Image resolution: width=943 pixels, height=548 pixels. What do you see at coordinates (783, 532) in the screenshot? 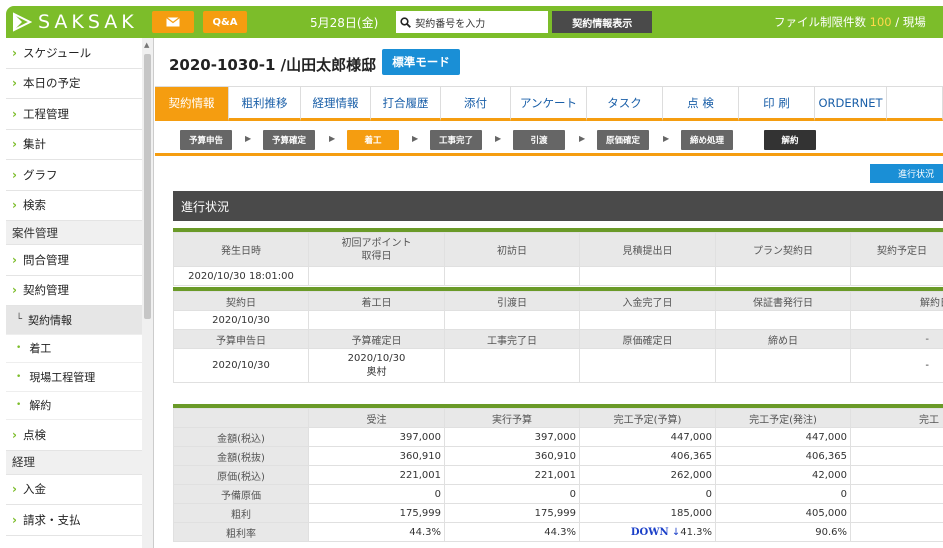
I see `value-cell: 90.6%` at bounding box center [783, 532].